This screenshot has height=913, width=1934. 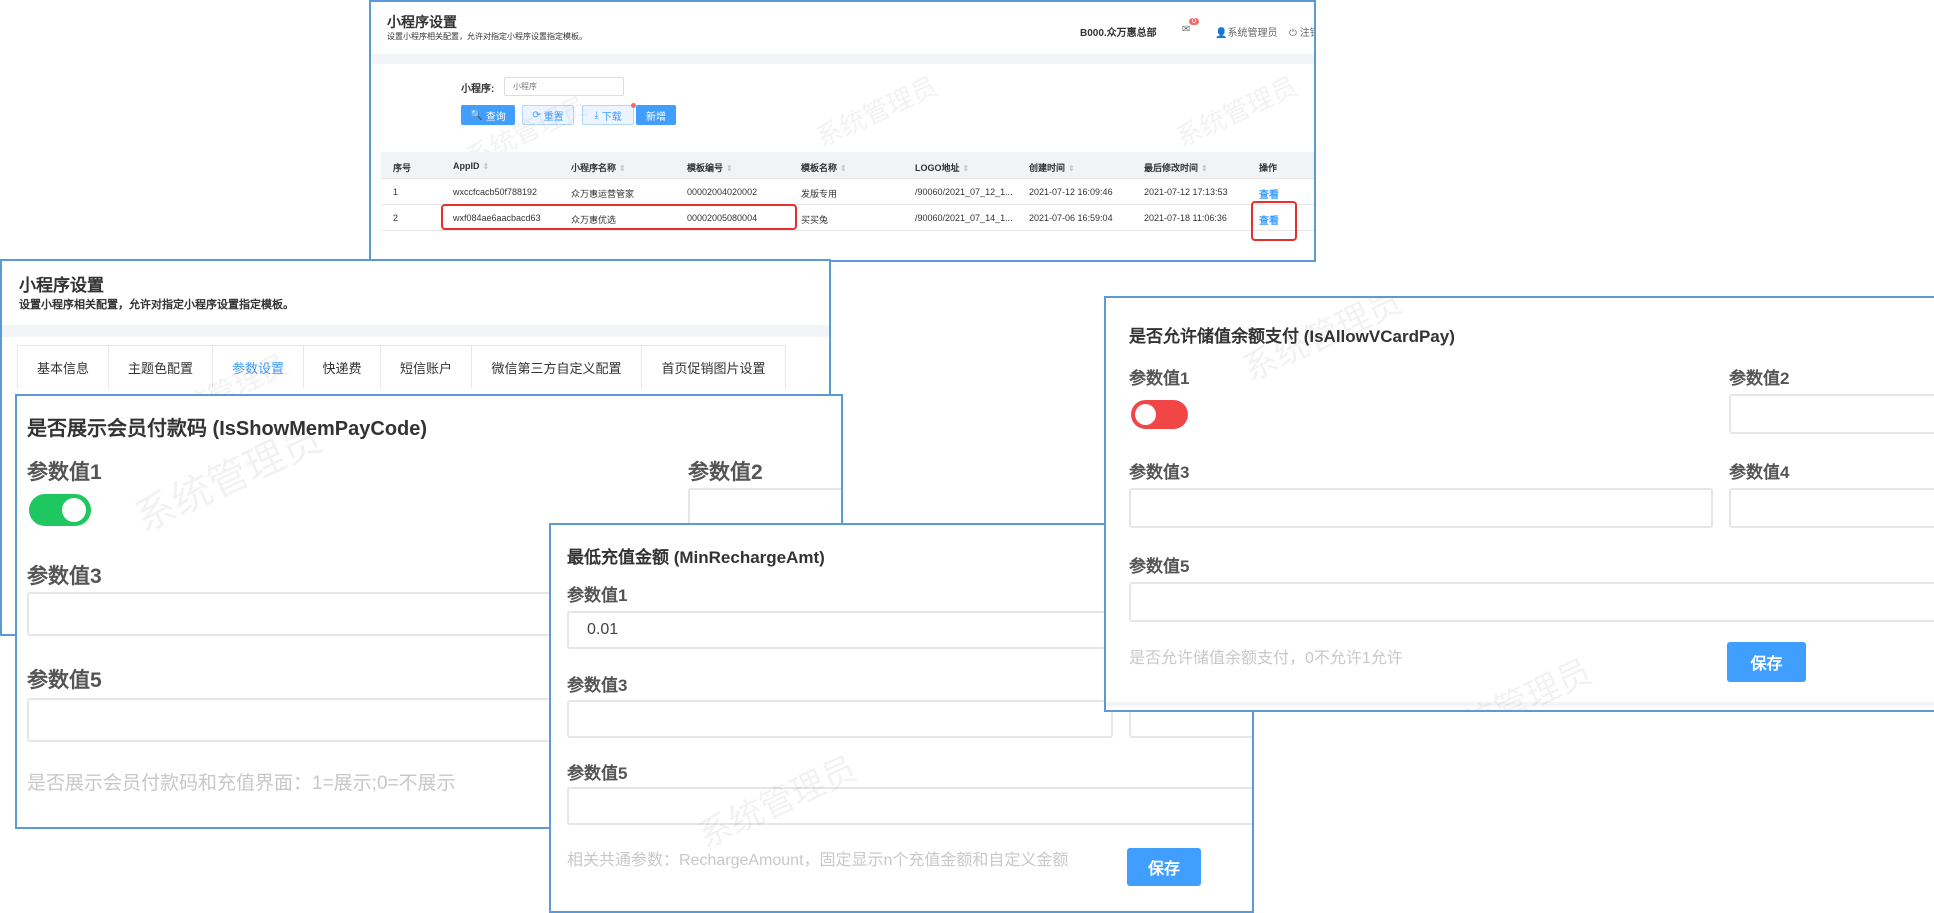 What do you see at coordinates (1221, 33) in the screenshot?
I see `user-icon: 👤` at bounding box center [1221, 33].